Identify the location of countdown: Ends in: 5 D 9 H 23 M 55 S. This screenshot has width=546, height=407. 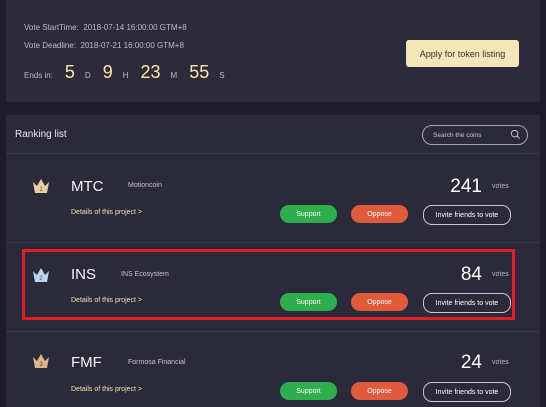
(130, 72).